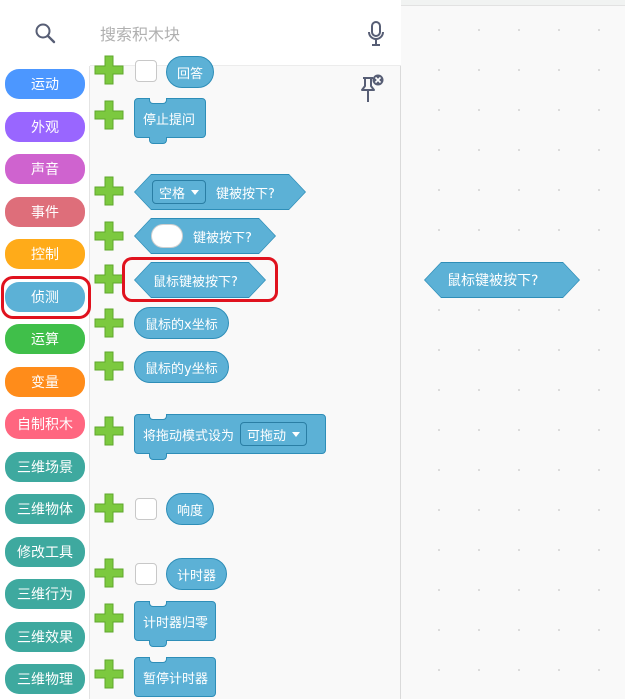  I want to click on answer-label: 回答, so click(190, 74).